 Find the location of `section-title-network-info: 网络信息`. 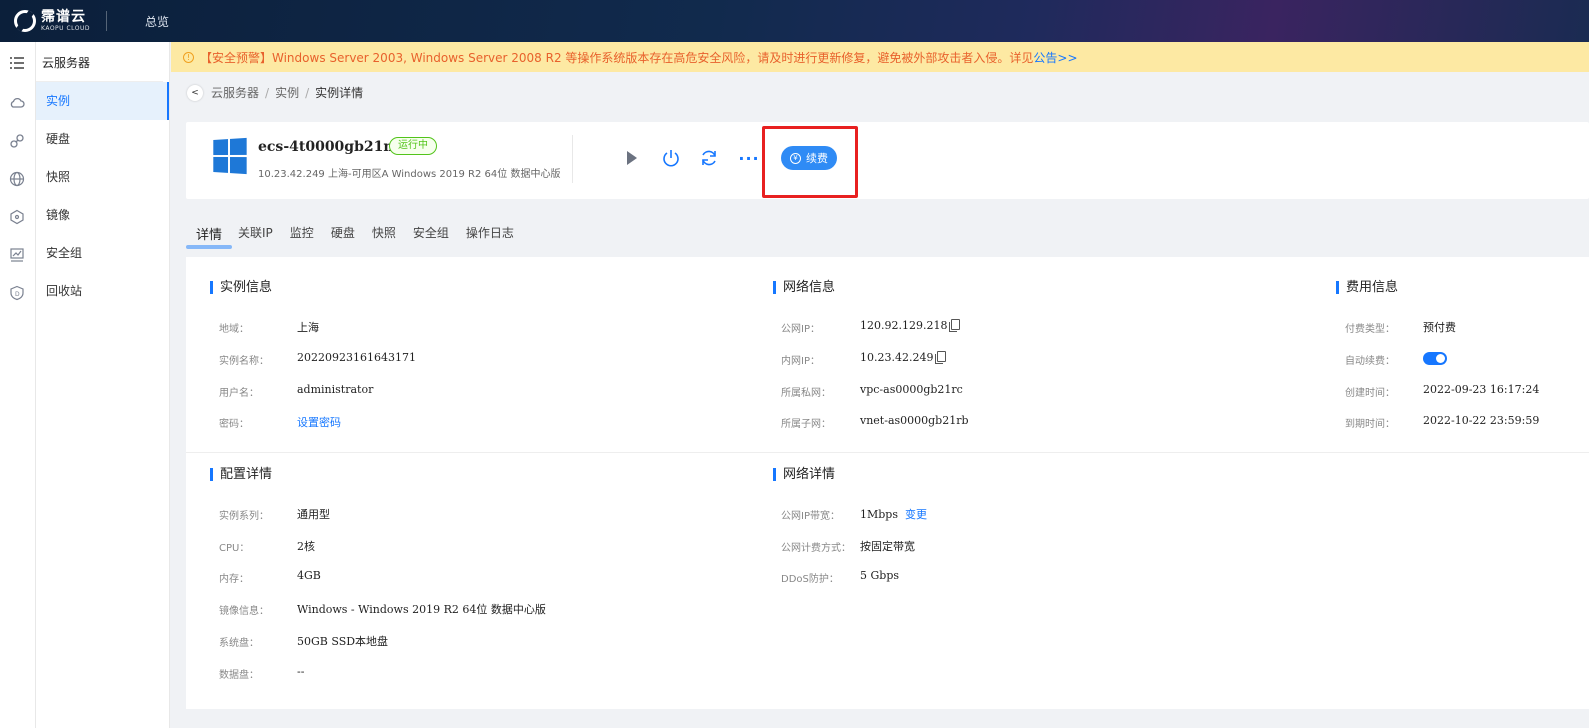

section-title-network-info: 网络信息 is located at coordinates (804, 287).